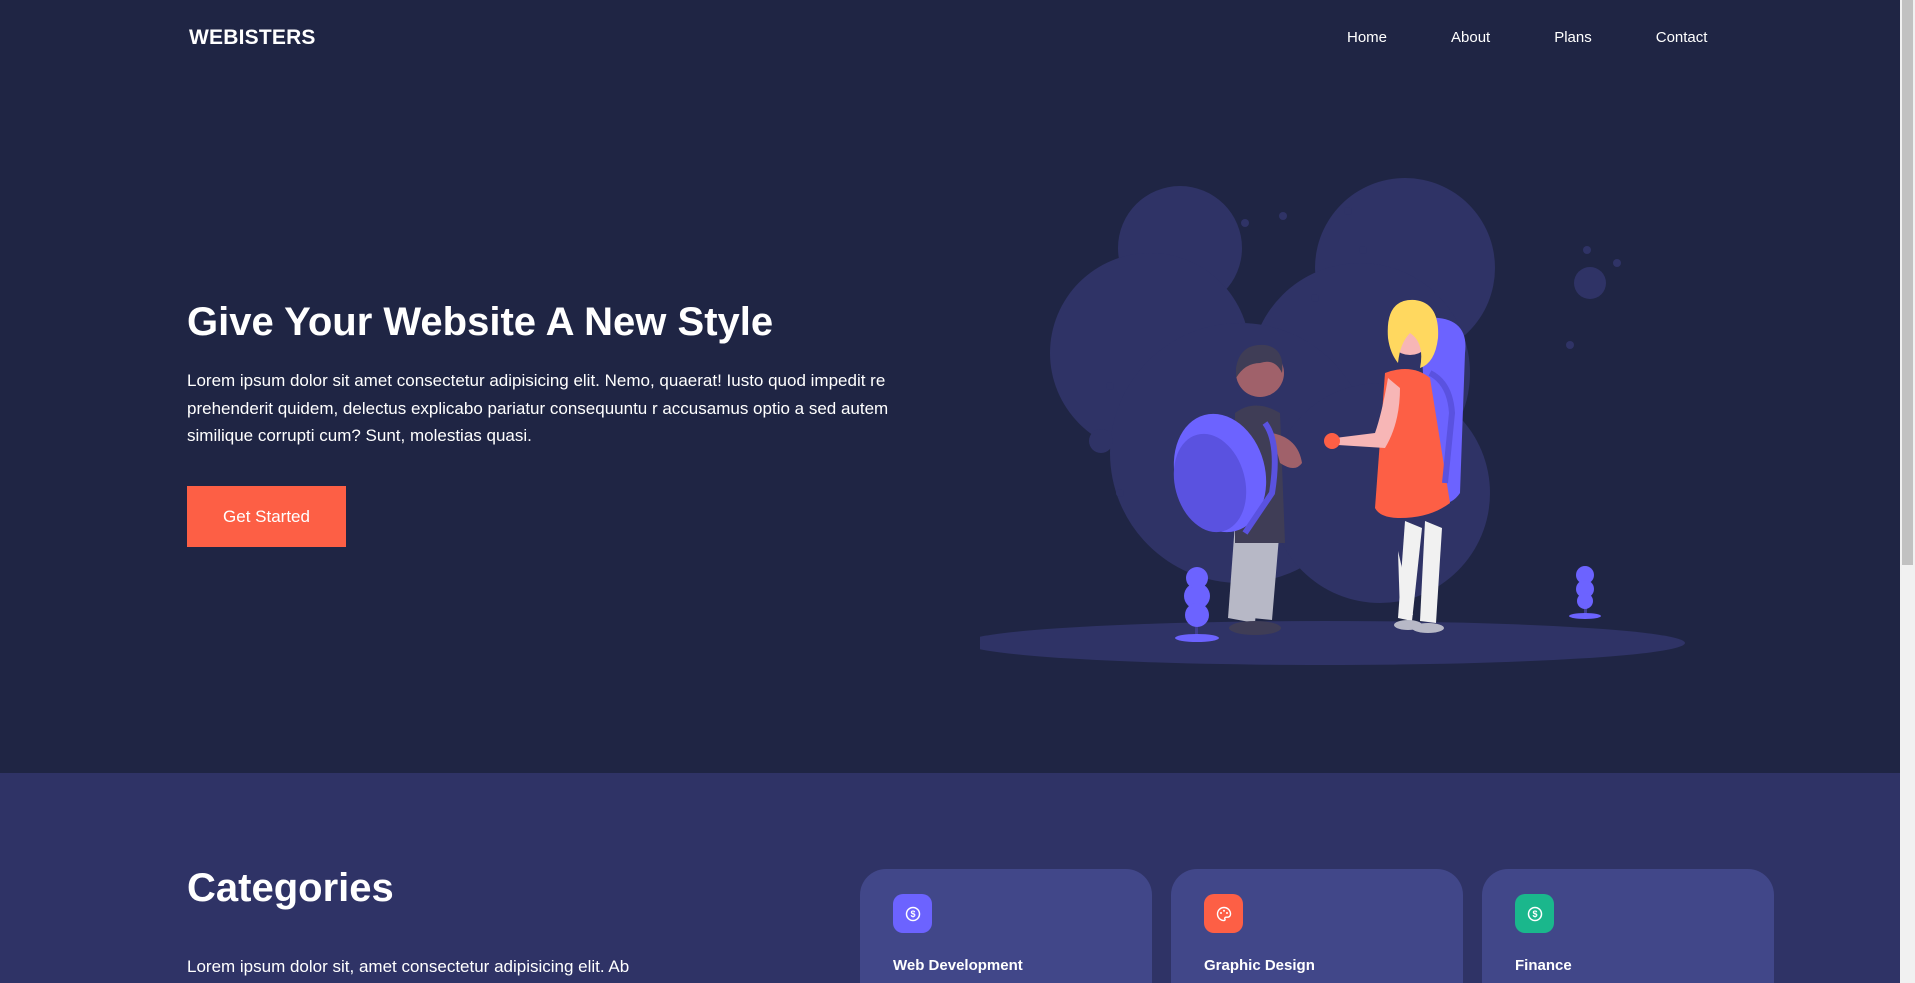 The height and width of the screenshot is (983, 1915). What do you see at coordinates (1585, 592) in the screenshot?
I see `tree-right` at bounding box center [1585, 592].